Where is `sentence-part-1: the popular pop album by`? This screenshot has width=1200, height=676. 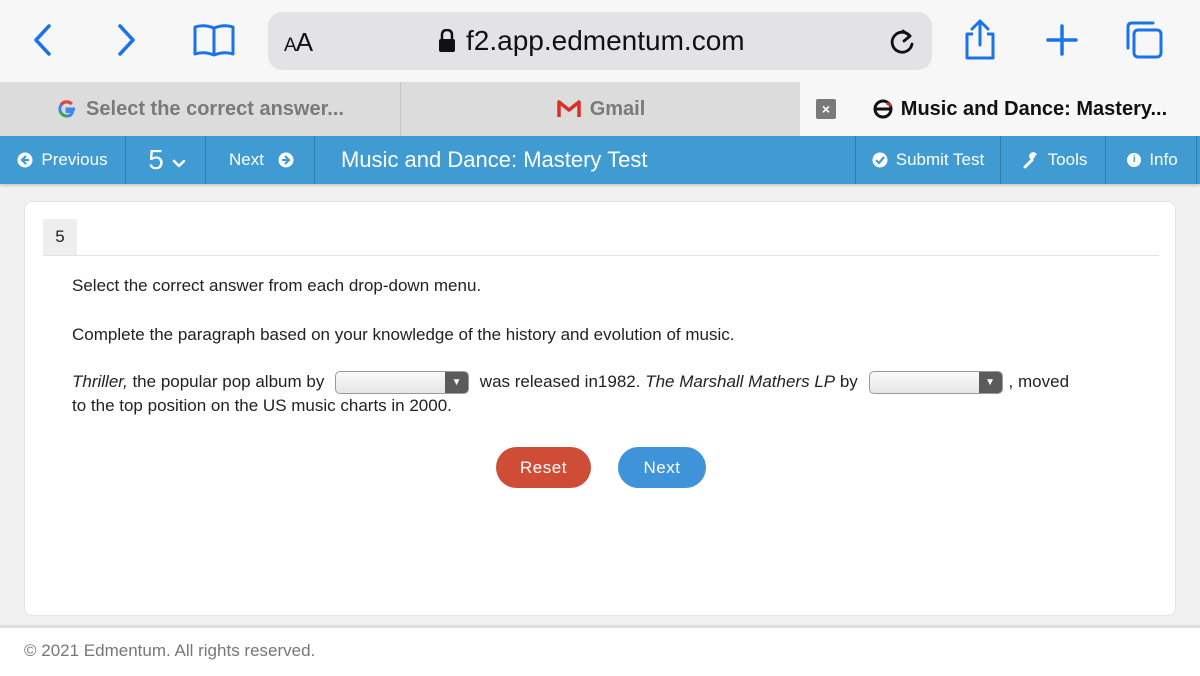
sentence-part-1: the popular pop album by is located at coordinates (226, 381).